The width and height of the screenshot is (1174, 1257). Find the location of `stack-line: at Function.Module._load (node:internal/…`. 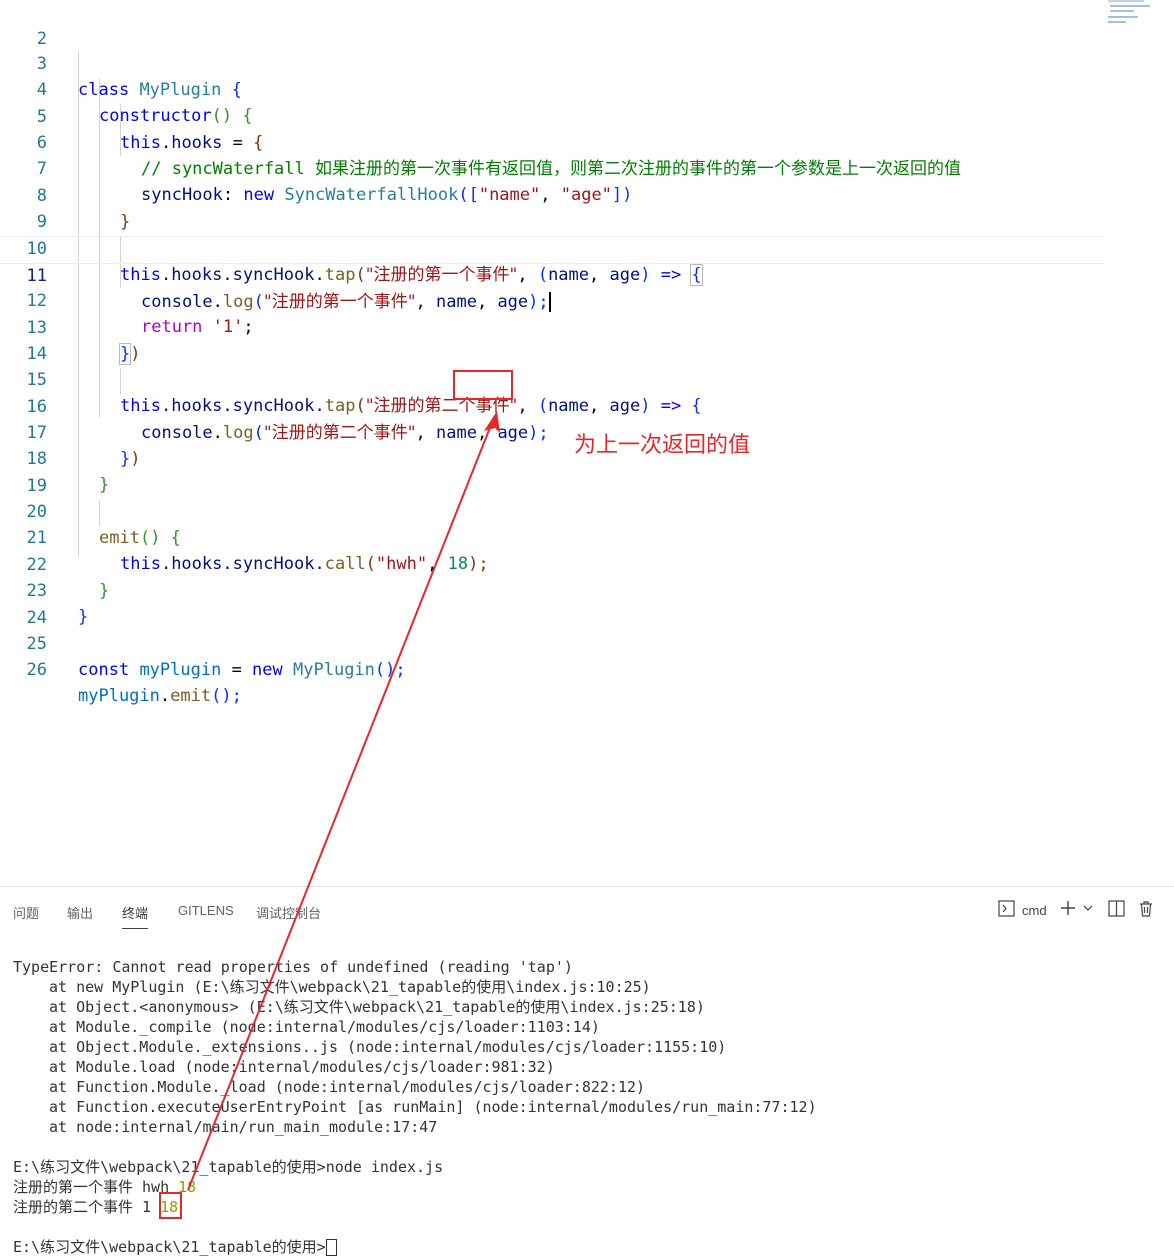

stack-line: at Function.Module._load (node:internal/… is located at coordinates (347, 1087).